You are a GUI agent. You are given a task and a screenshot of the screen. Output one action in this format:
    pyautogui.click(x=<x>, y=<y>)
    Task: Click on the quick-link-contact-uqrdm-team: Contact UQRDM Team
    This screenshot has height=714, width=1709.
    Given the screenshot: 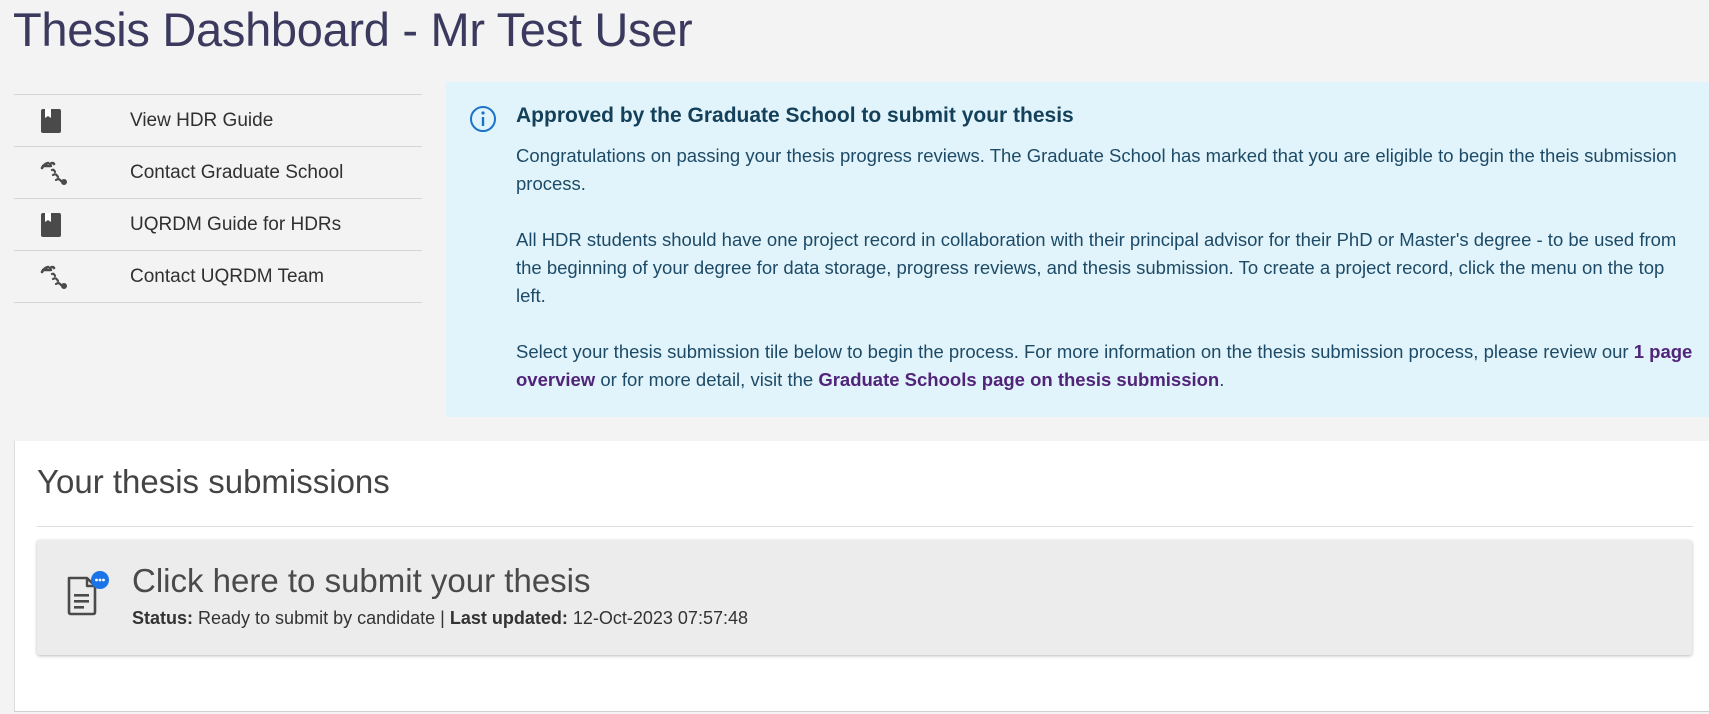 What is the action you would take?
    pyautogui.click(x=218, y=277)
    